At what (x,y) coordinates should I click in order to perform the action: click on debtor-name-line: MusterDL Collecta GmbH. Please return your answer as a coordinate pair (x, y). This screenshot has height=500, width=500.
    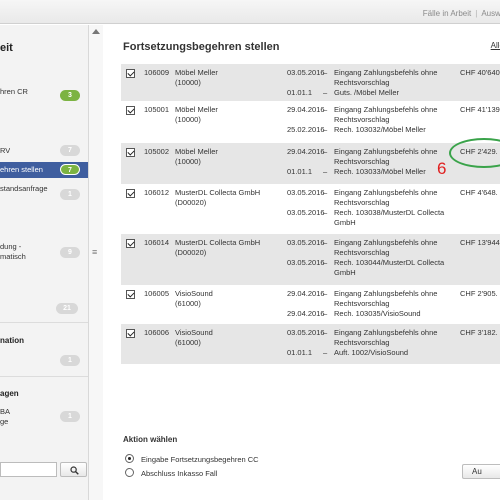
    Looking at the image, I should click on (218, 242).